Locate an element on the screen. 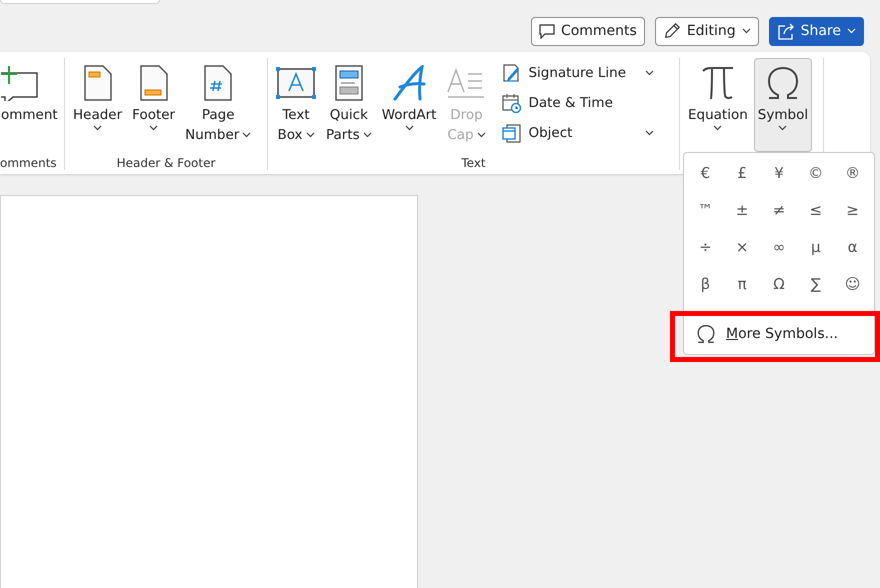 The height and width of the screenshot is (588, 880). header-icon is located at coordinates (97, 83).